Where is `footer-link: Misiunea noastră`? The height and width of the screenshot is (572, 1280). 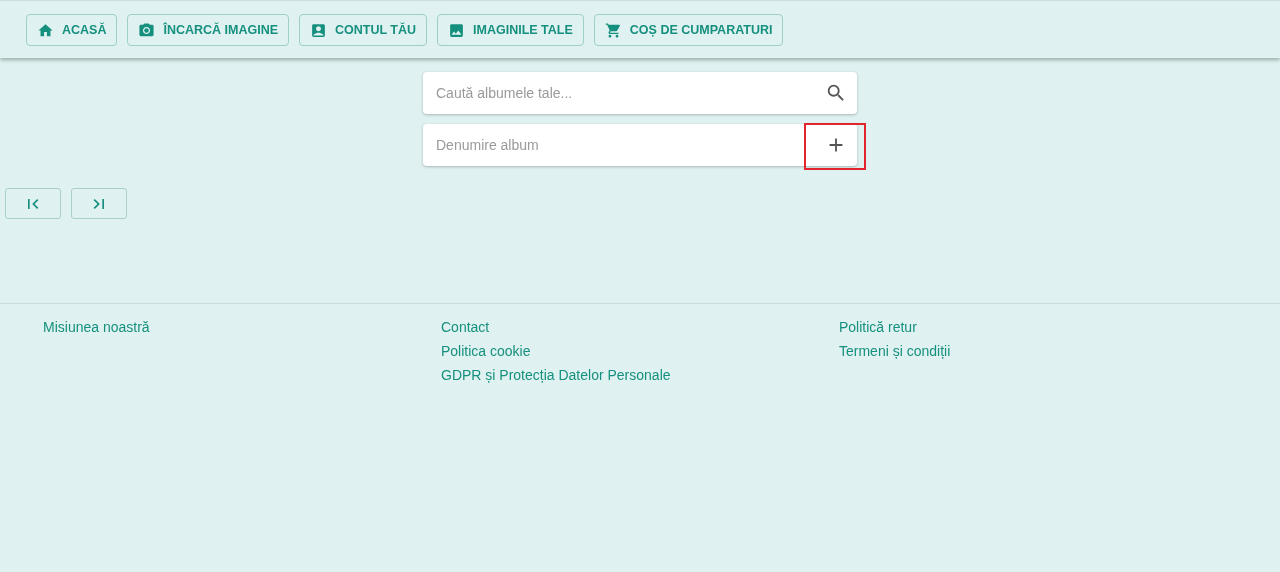 footer-link: Misiunea noastră is located at coordinates (242, 327).